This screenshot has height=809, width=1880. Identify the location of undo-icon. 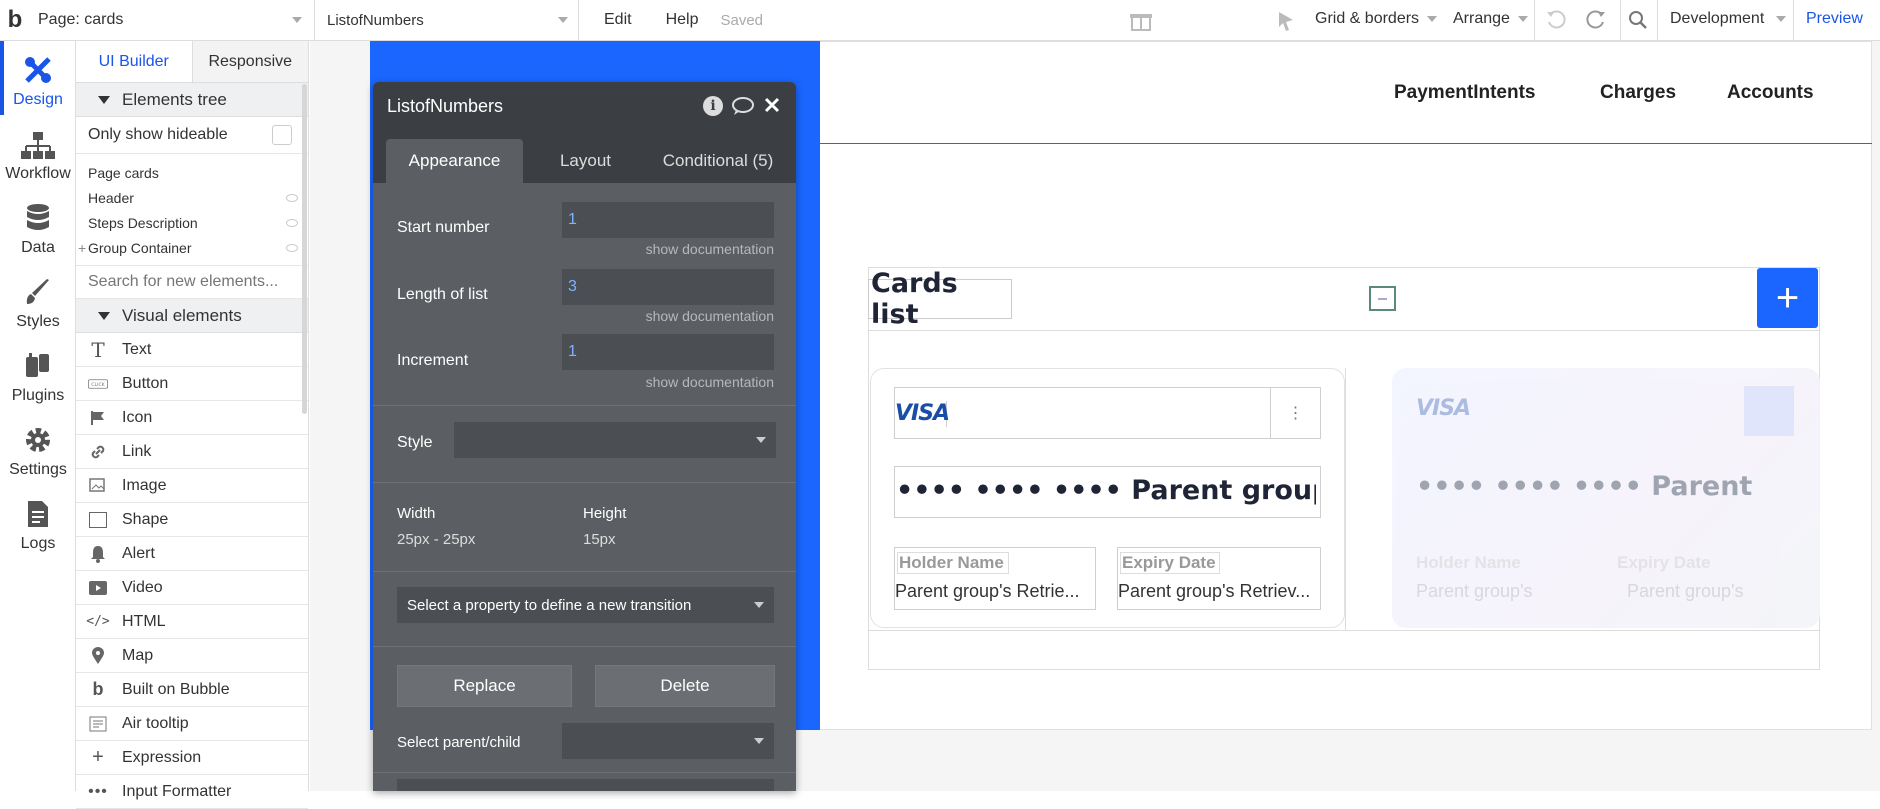
(1556, 20).